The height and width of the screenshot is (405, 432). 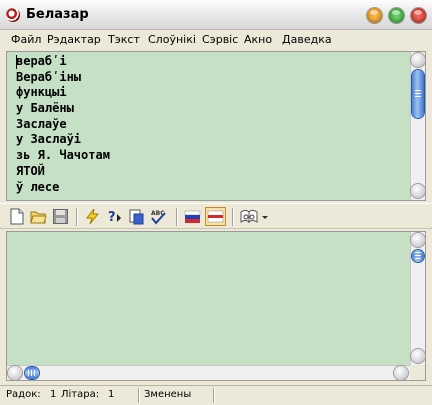 I want to click on letter-label: Літара:, so click(x=80, y=394).